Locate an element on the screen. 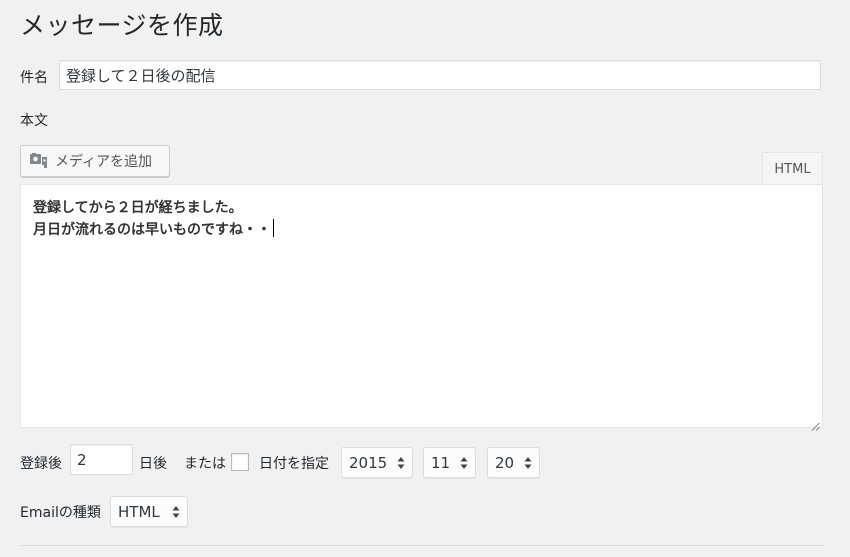 The image size is (850, 557). year-select: 2015 is located at coordinates (377, 462).